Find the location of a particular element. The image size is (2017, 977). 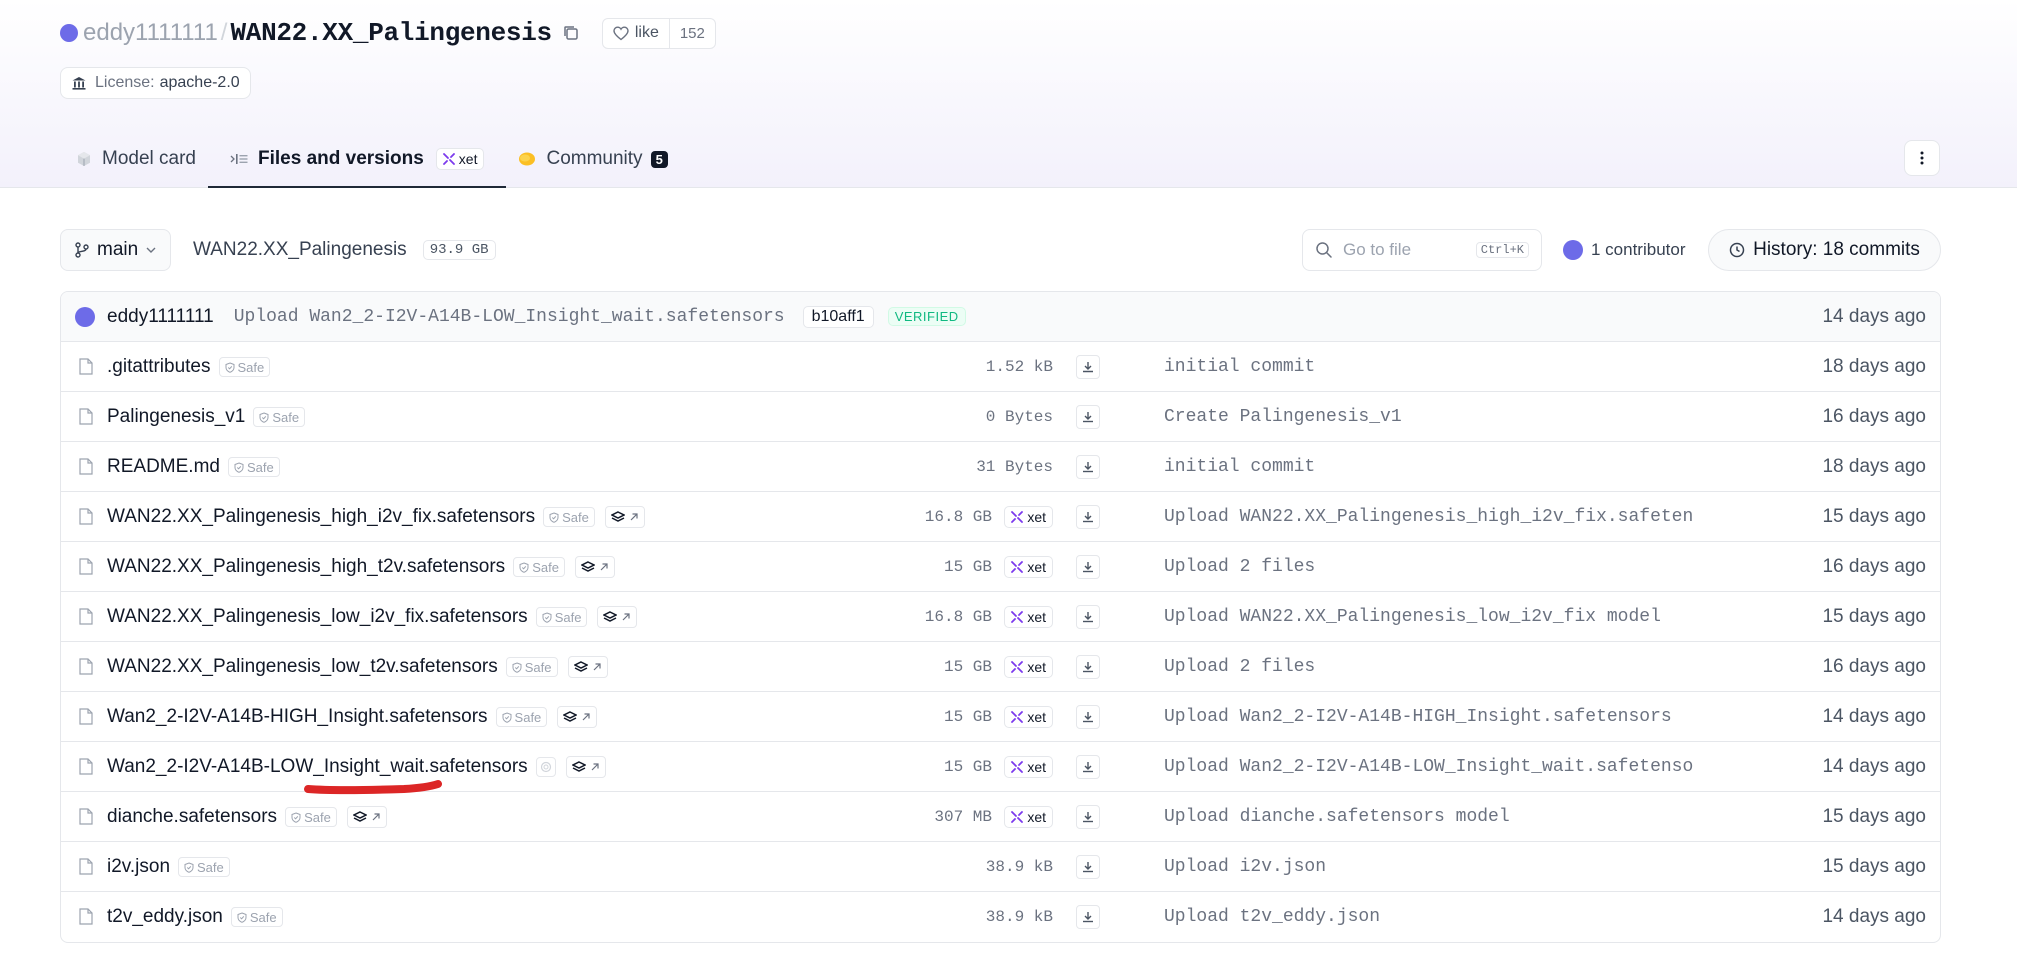

community-count-badge: 5 is located at coordinates (659, 159).